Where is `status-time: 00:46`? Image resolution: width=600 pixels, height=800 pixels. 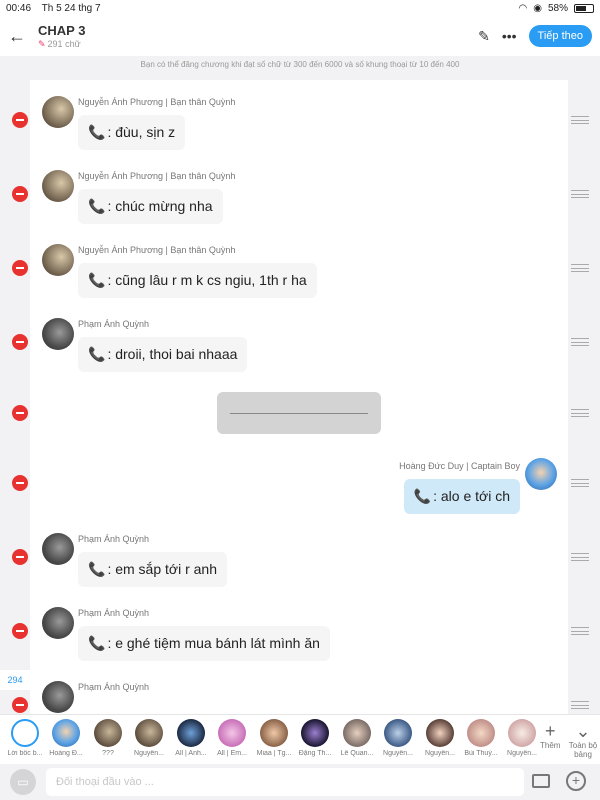
status-time: 00:46 is located at coordinates (19, 8).